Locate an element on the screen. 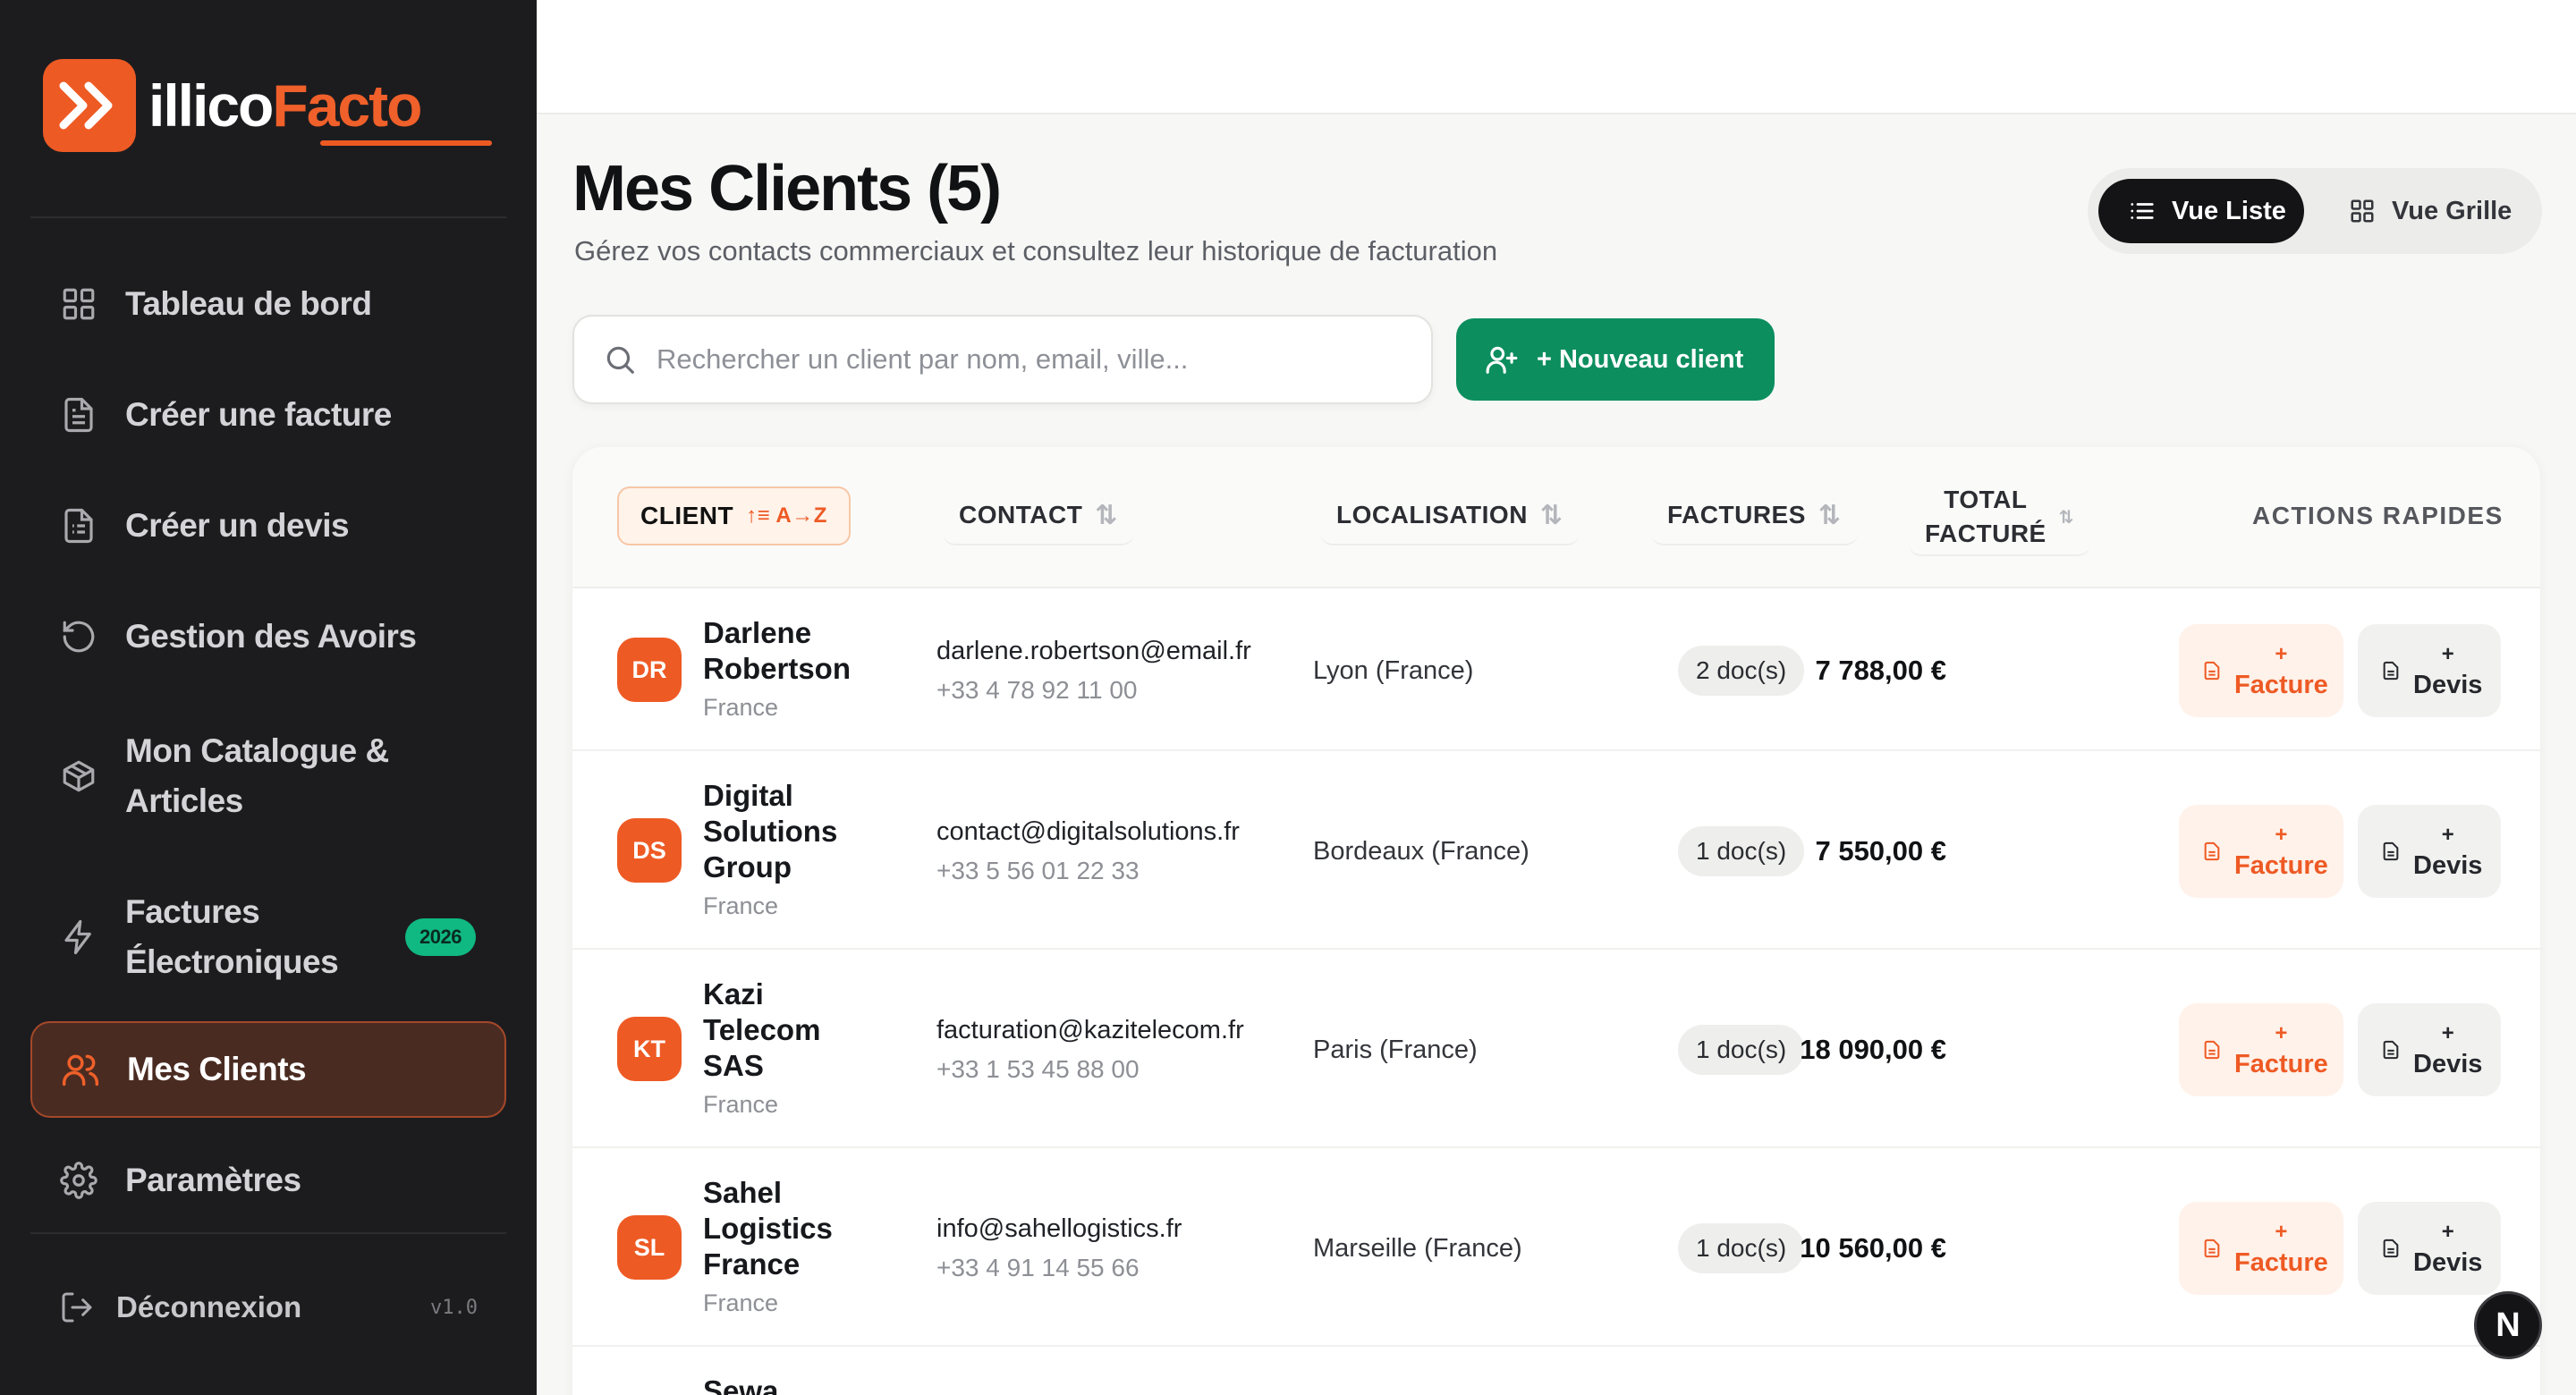  client-total: 7 550,00 € is located at coordinates (1880, 851).